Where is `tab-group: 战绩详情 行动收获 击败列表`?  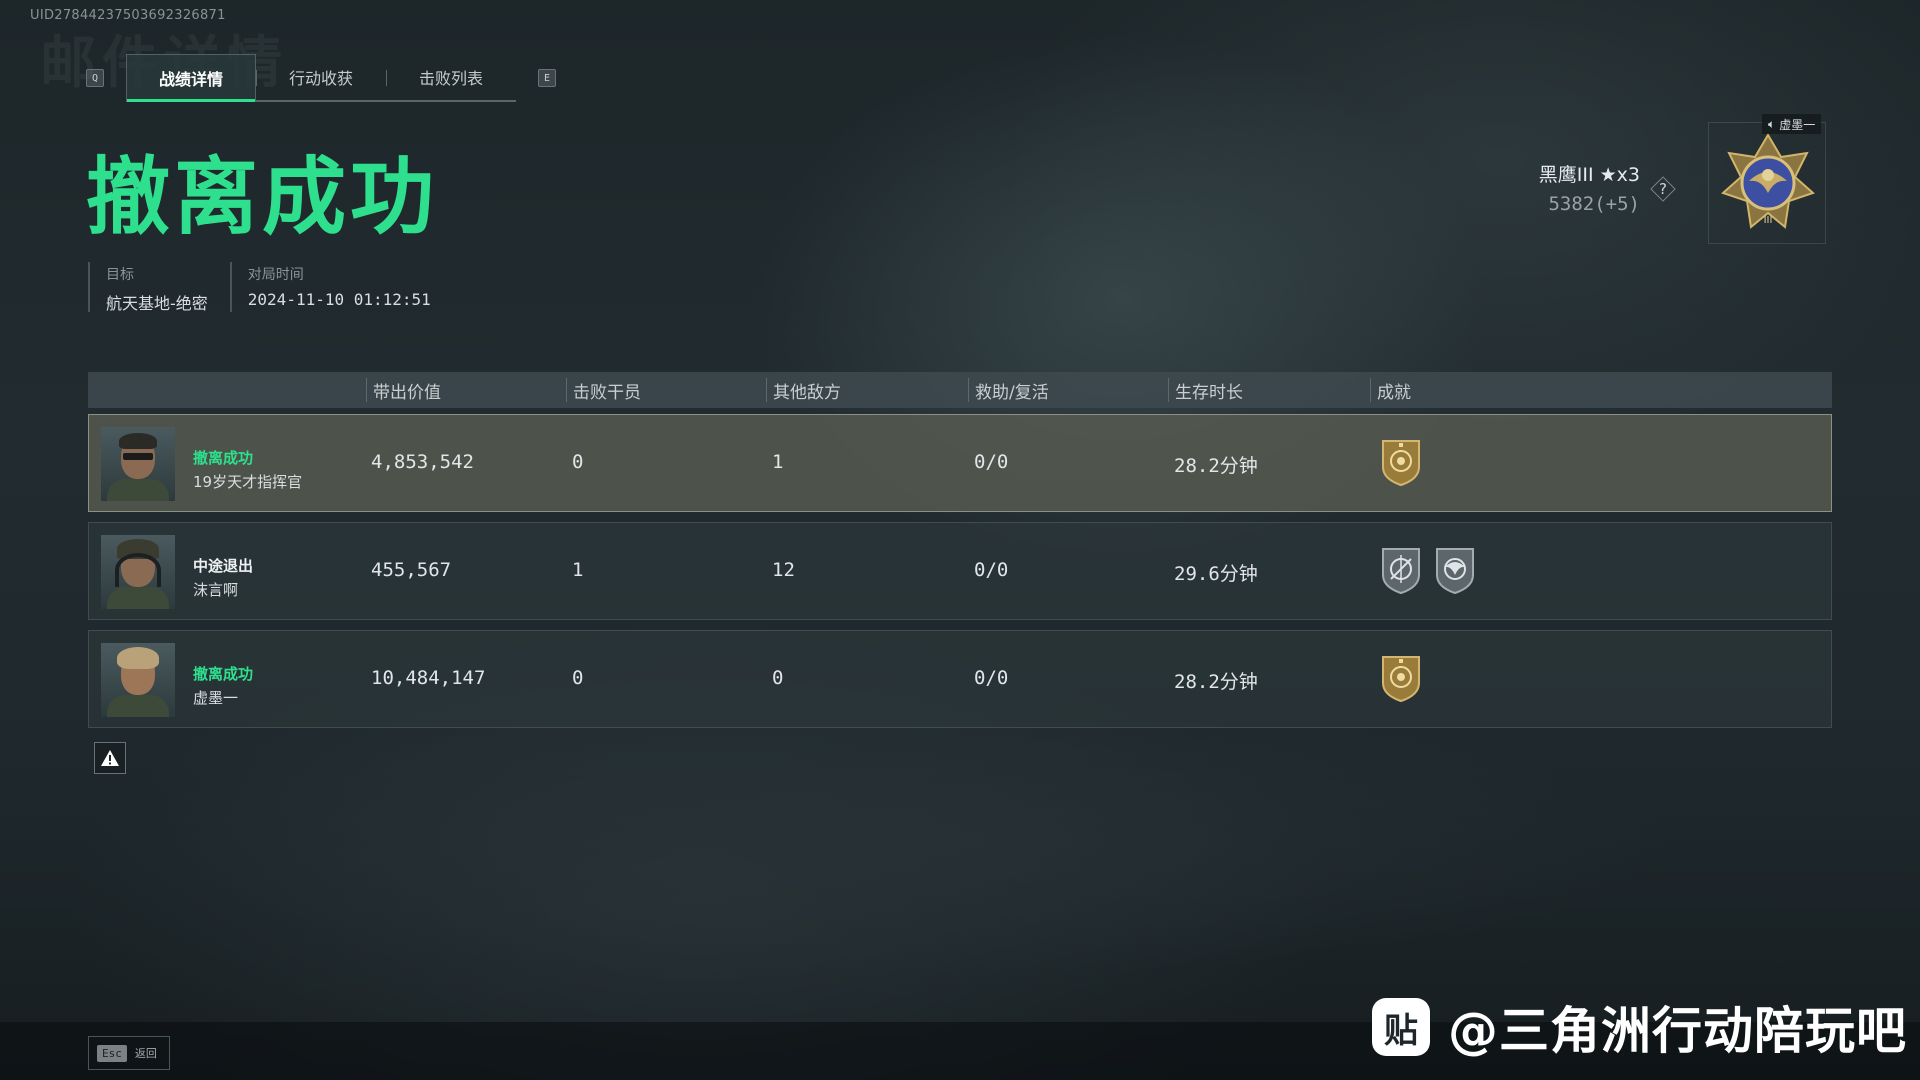
tab-group: 战绩详情 行动收获 击败列表 is located at coordinates (321, 78).